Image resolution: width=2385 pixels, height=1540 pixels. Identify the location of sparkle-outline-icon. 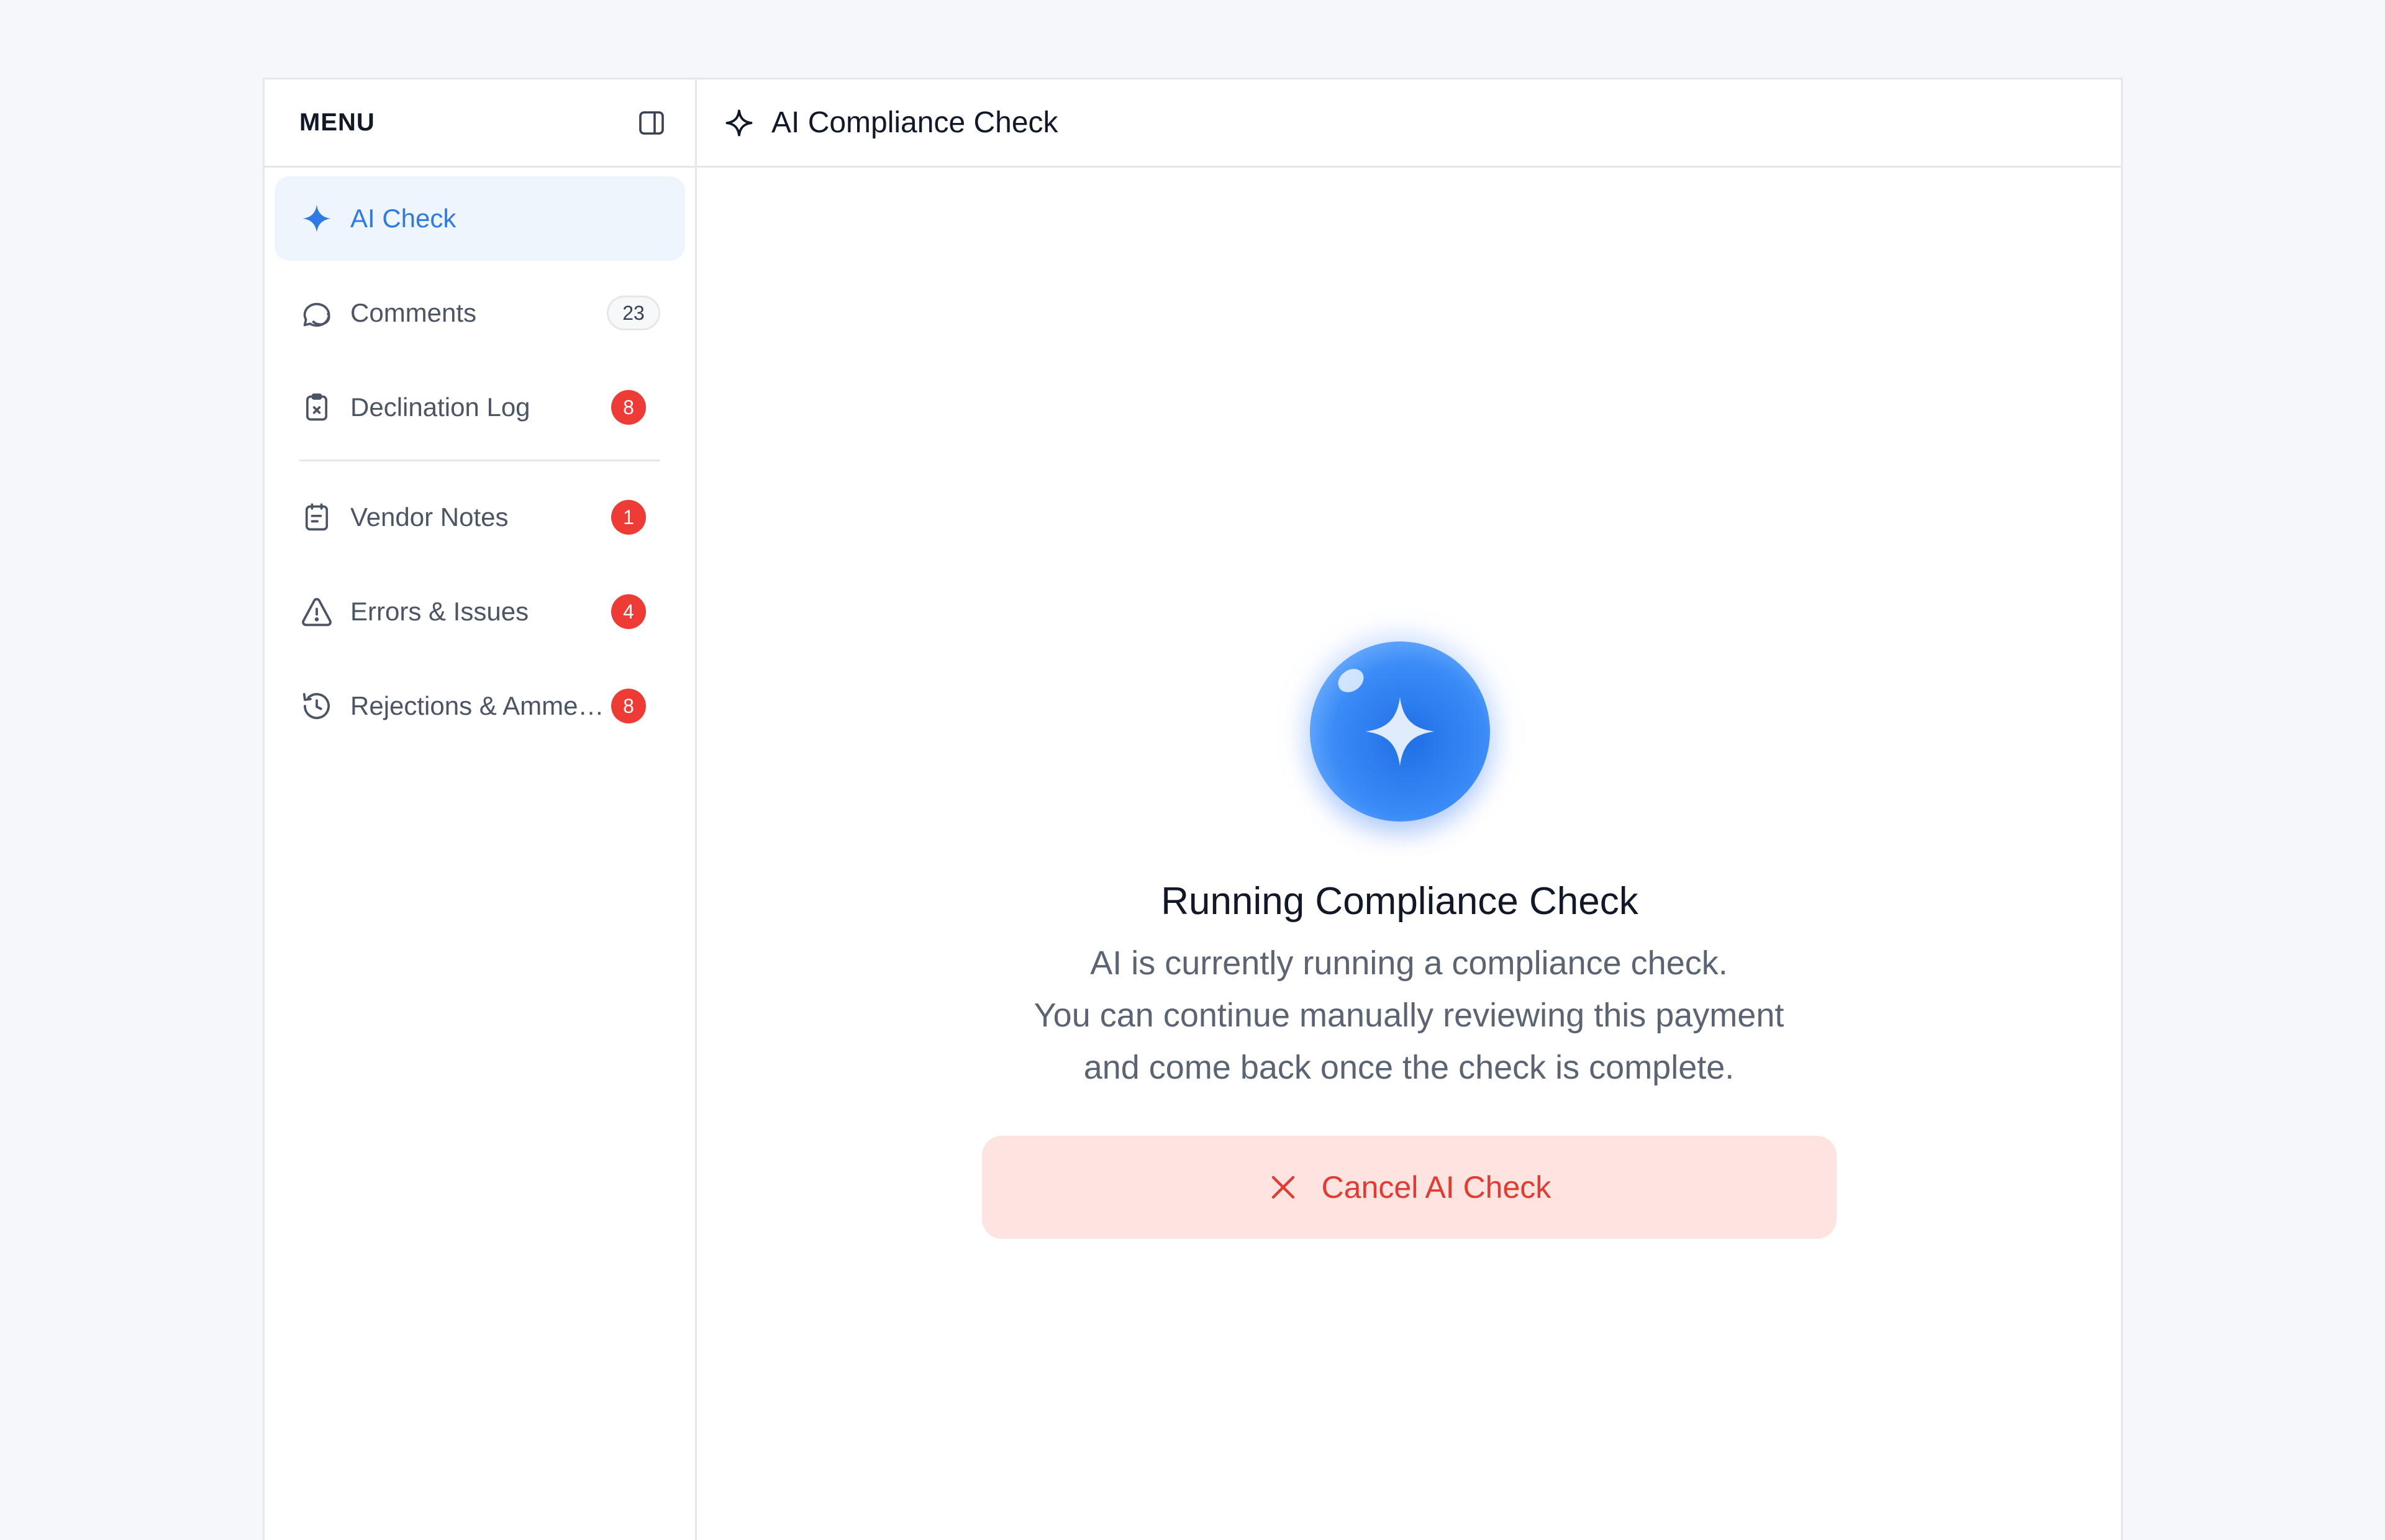
(739, 123).